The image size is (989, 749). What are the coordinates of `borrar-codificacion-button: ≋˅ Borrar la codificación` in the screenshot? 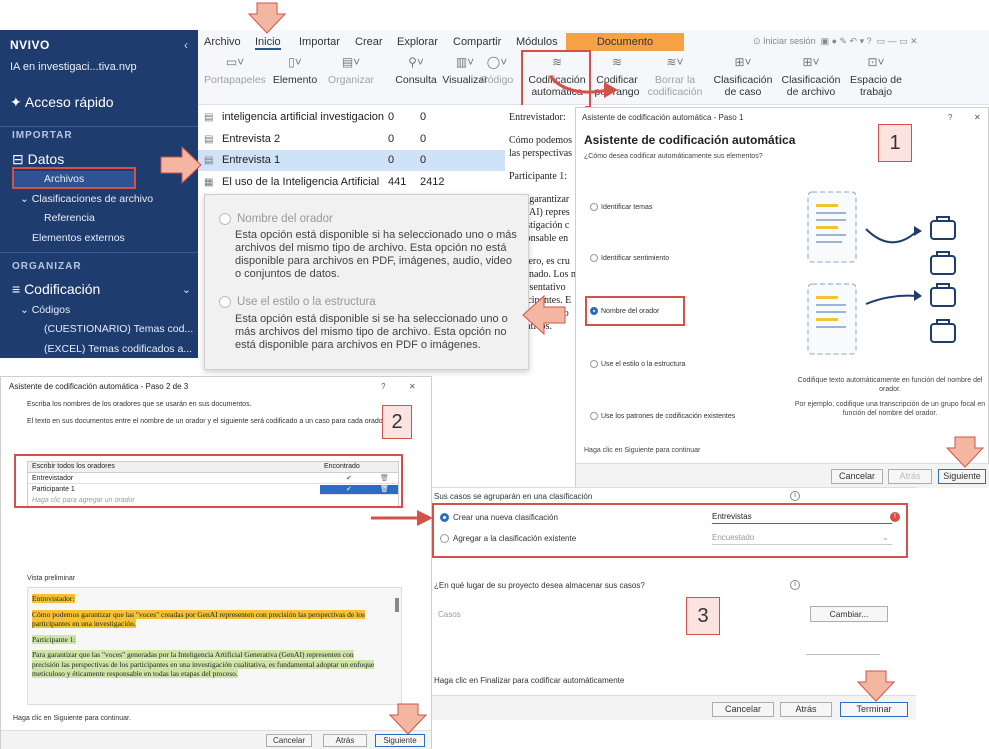 It's located at (675, 77).